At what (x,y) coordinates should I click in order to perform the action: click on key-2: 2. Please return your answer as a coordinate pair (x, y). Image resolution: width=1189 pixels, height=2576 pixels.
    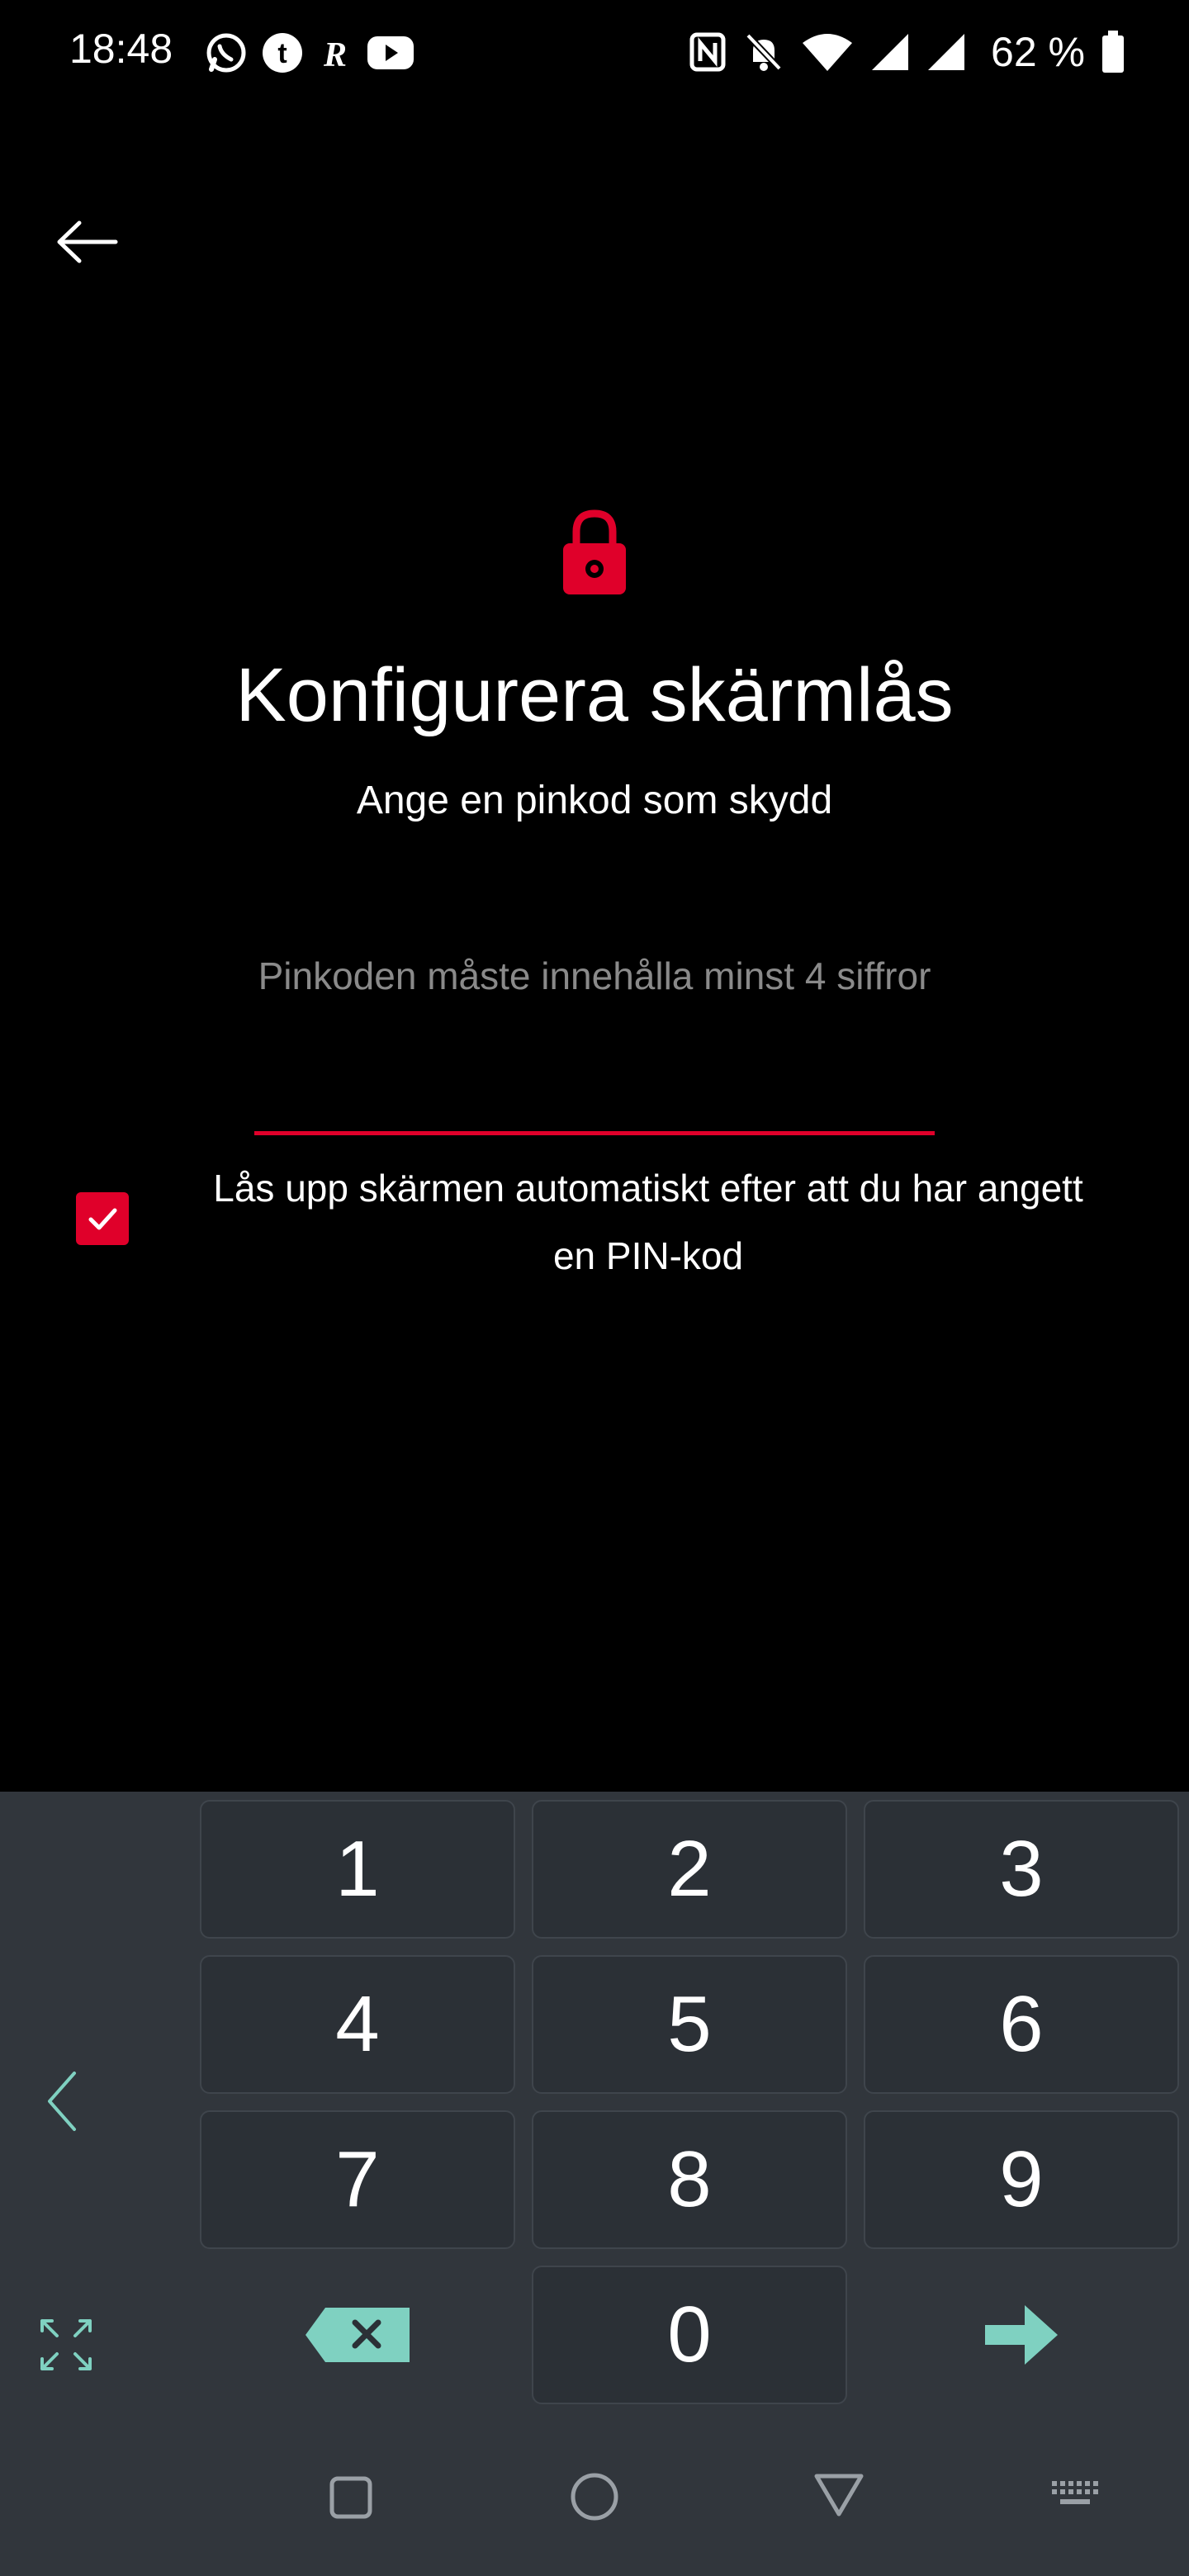
    Looking at the image, I should click on (689, 1869).